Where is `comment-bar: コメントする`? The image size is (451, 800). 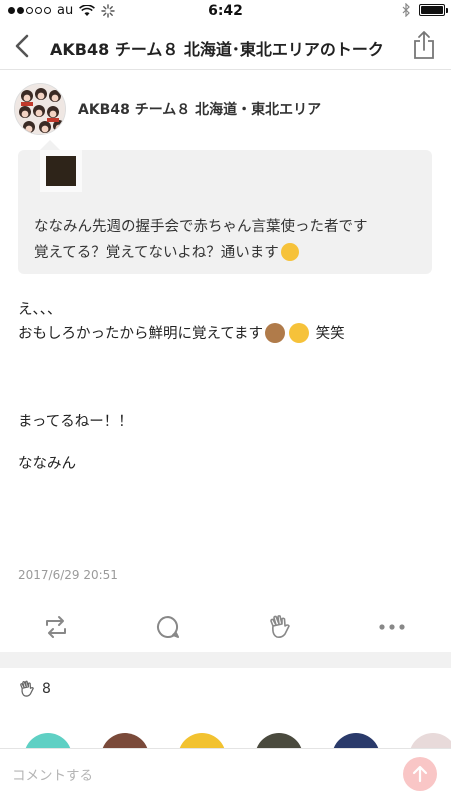
comment-bar: コメントする is located at coordinates (225, 774).